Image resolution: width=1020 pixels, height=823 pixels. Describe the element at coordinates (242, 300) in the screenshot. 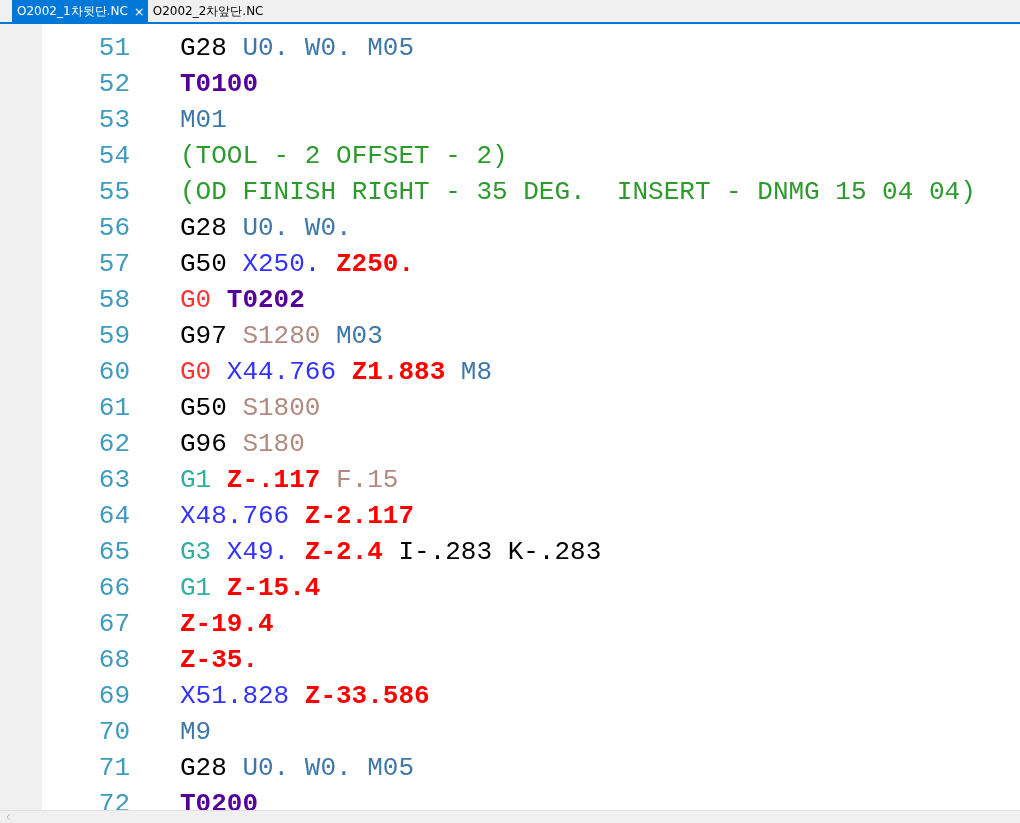

I see `code-line: G0 T0202` at that location.